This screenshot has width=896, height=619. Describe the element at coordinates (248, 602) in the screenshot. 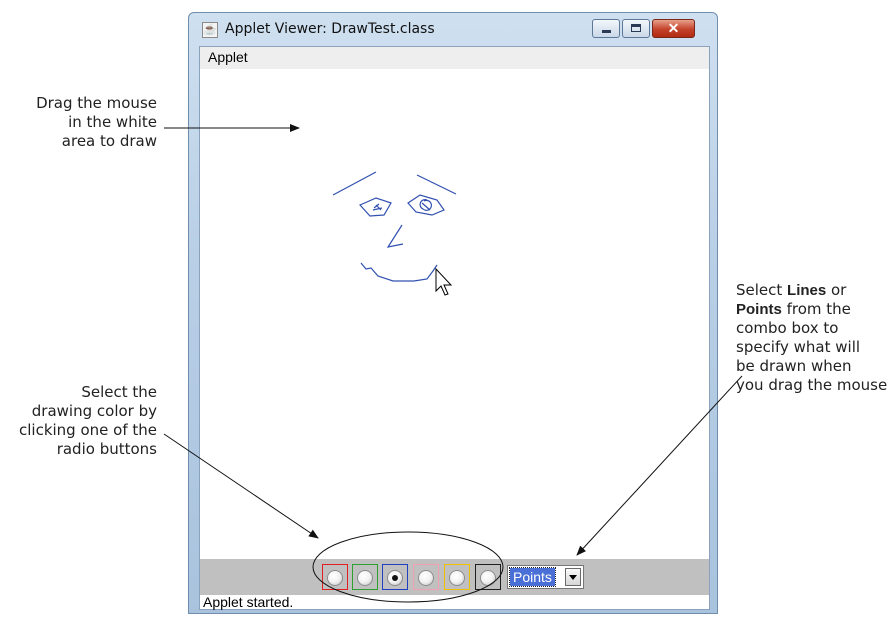

I see `status-text: Applet started.` at that location.